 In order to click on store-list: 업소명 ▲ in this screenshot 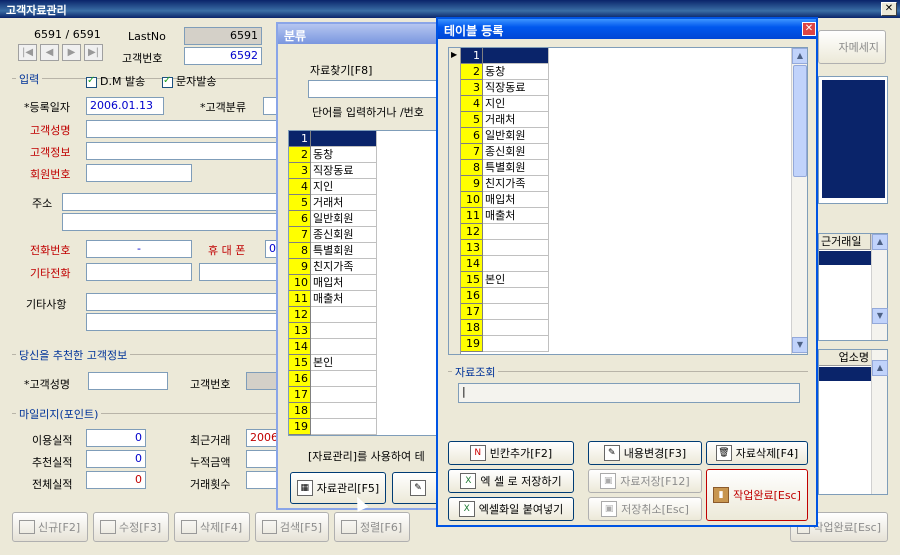, I will do `click(853, 422)`.